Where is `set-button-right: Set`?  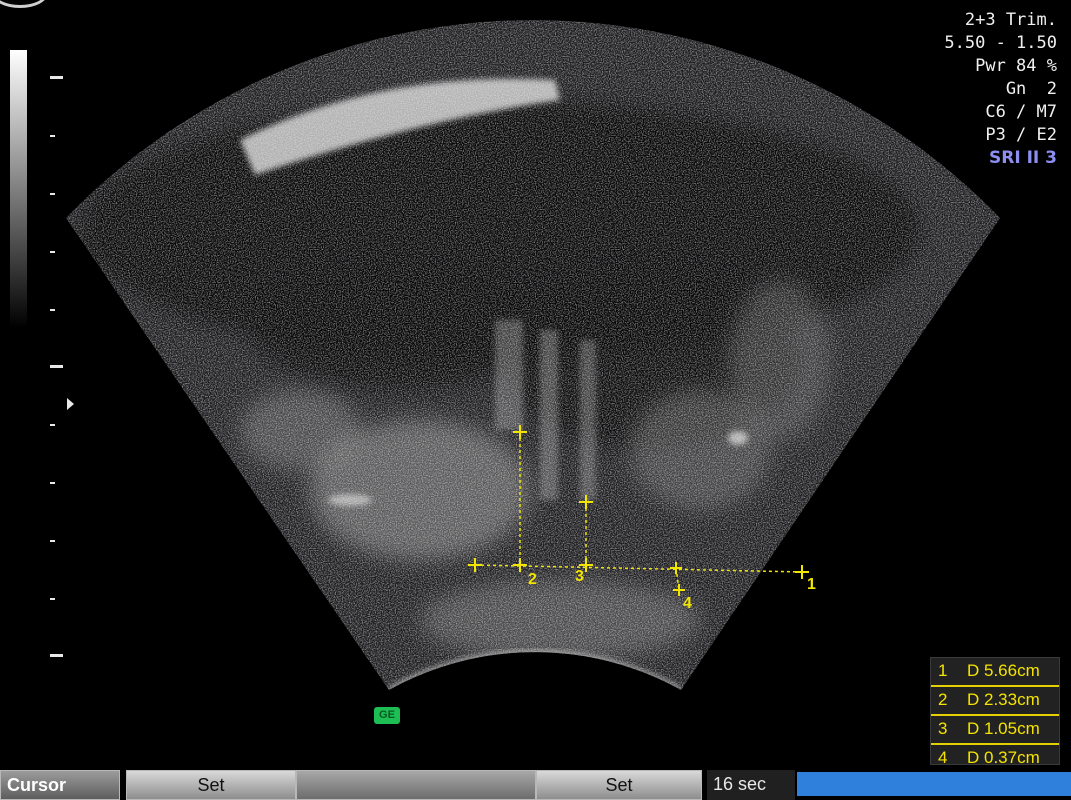 set-button-right: Set is located at coordinates (619, 785).